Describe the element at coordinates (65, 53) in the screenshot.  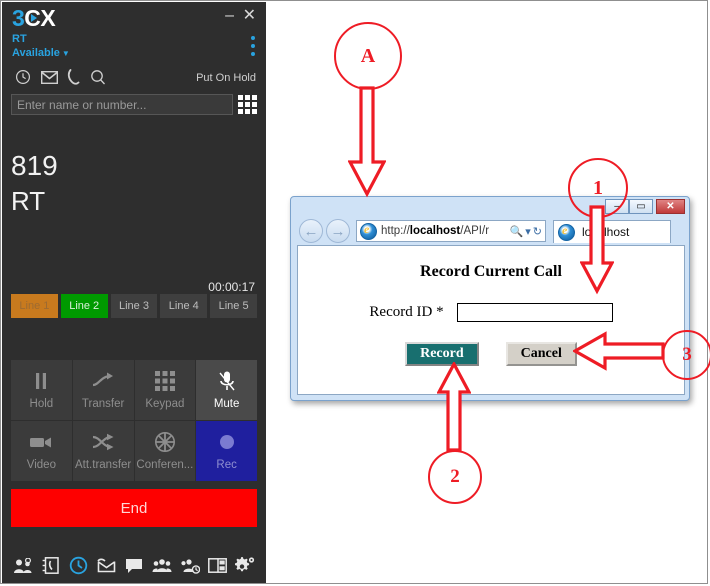
I see `chevron-down-icon: ▼` at that location.